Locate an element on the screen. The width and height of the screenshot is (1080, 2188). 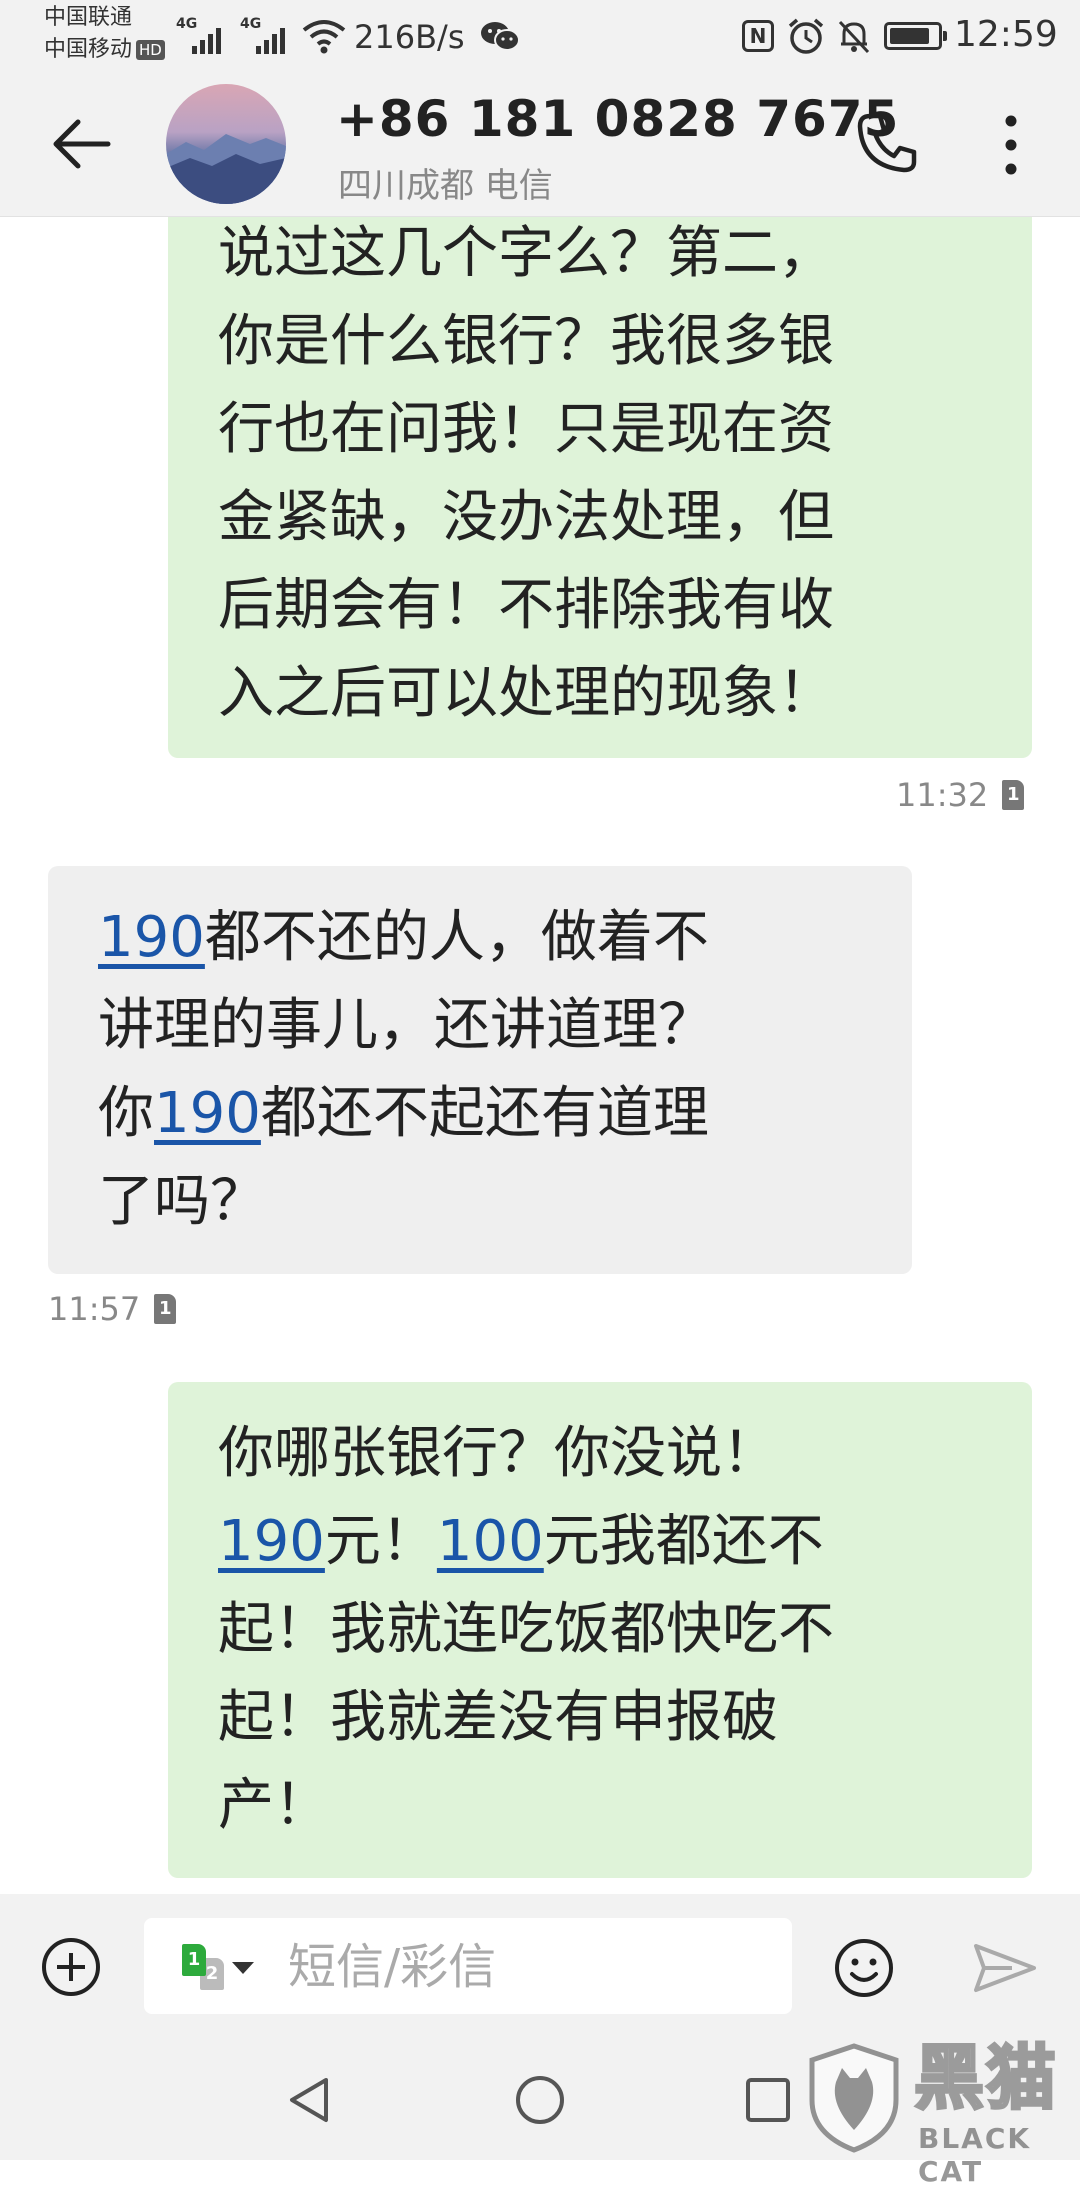
back-arrow-icon is located at coordinates (83, 144).